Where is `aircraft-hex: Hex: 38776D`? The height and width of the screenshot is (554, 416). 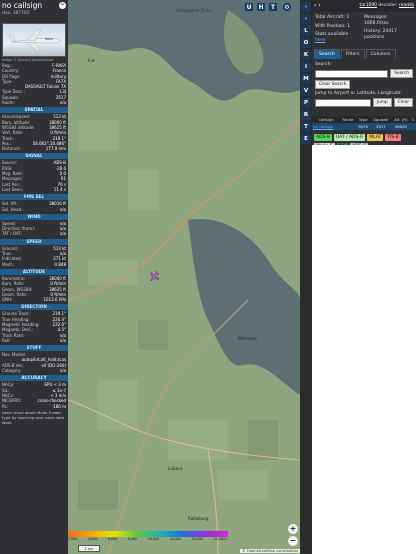 aircraft-hex: Hex: 38776D is located at coordinates (16, 12).